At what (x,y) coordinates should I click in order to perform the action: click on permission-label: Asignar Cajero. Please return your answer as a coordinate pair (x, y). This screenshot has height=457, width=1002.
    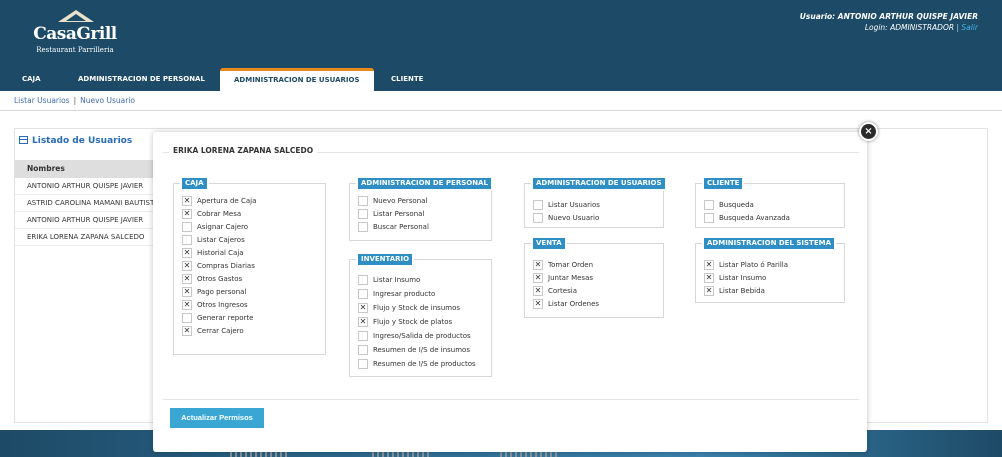
    Looking at the image, I should click on (223, 227).